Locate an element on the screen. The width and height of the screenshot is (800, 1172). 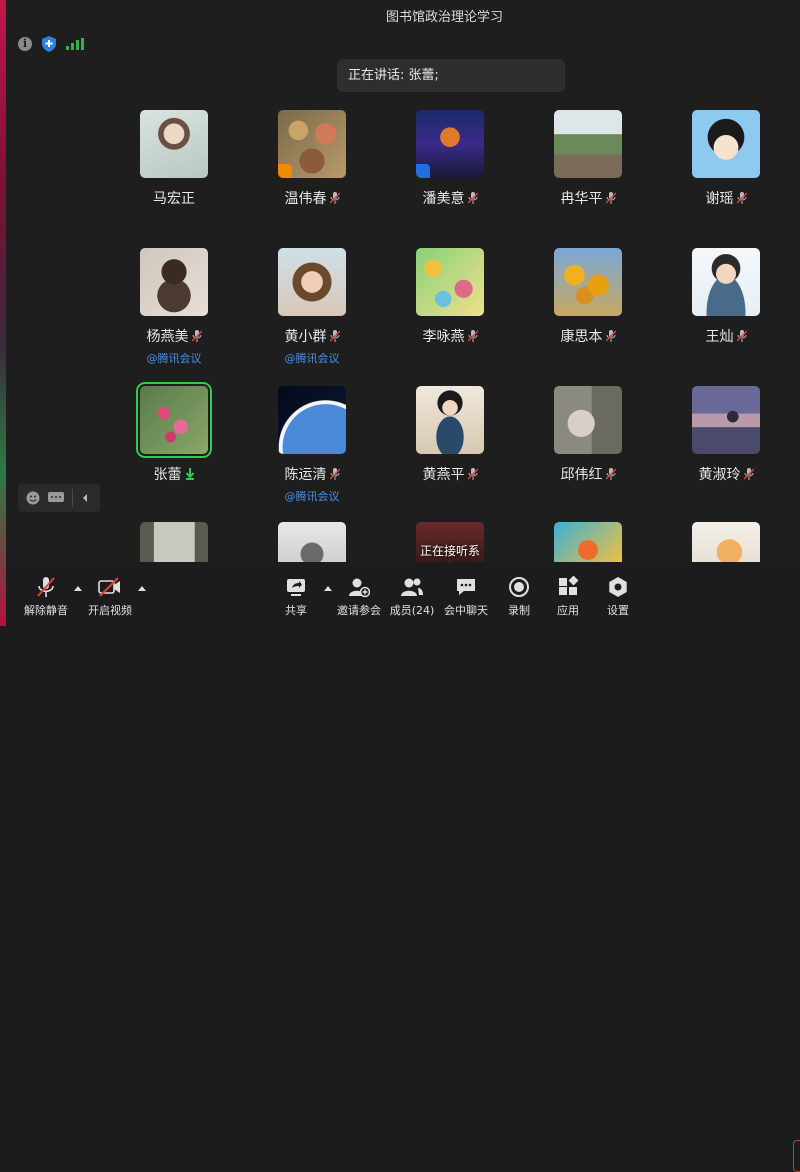
chat-bubble-icon is located at coordinates (56, 498).